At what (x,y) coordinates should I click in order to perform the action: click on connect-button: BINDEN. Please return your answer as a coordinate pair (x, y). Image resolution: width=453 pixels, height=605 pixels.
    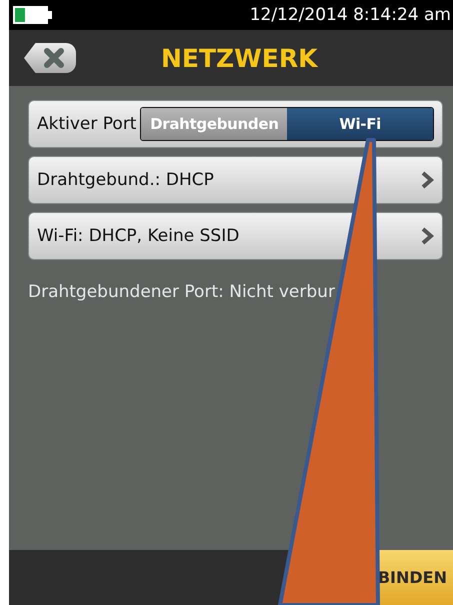
    Looking at the image, I should click on (415, 577).